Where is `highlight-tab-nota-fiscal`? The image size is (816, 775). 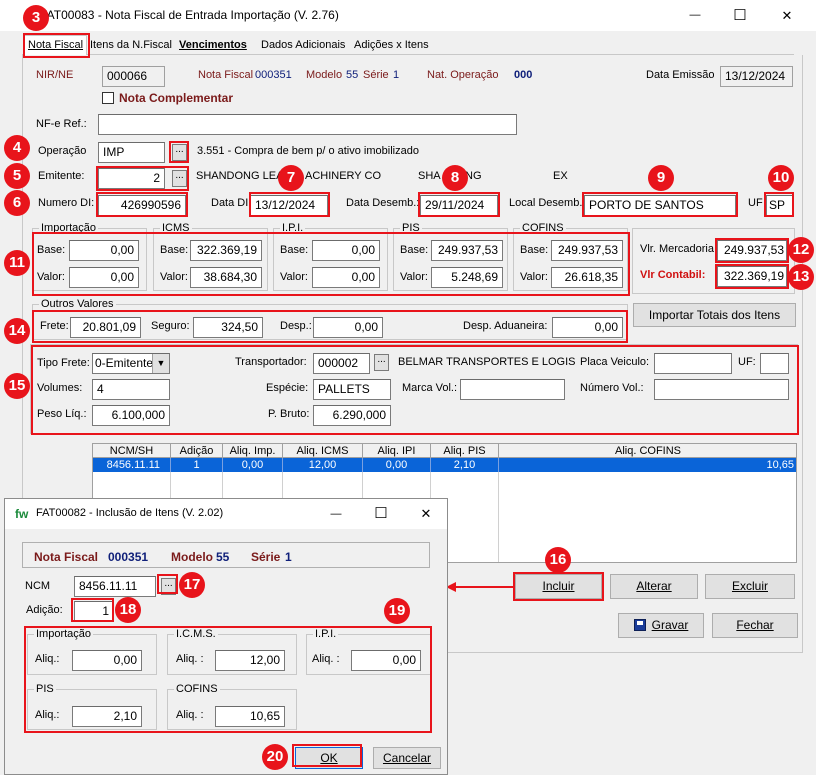
highlight-tab-nota-fiscal is located at coordinates (56, 45).